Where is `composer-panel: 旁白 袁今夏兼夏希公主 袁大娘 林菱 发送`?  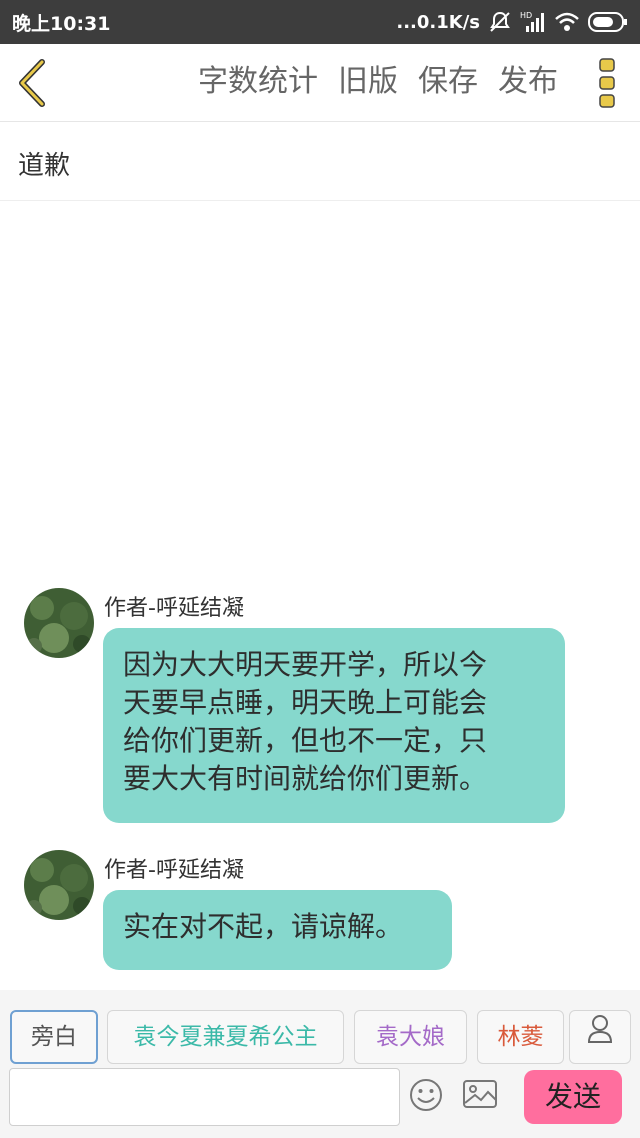
composer-panel: 旁白 袁今夏兼夏希公主 袁大娘 林菱 发送 is located at coordinates (320, 1064).